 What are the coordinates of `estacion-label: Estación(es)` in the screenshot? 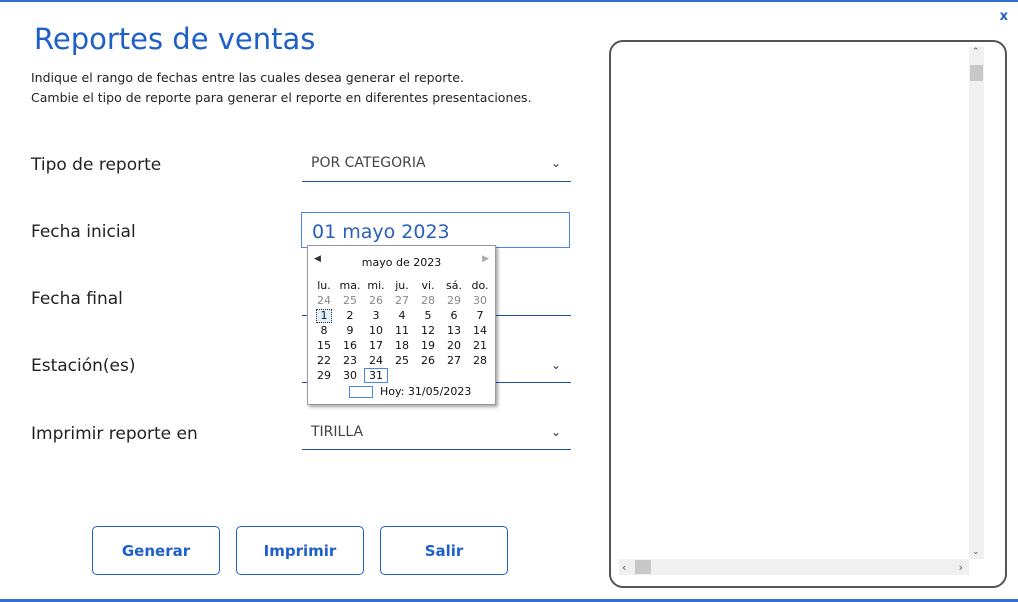 It's located at (83, 366).